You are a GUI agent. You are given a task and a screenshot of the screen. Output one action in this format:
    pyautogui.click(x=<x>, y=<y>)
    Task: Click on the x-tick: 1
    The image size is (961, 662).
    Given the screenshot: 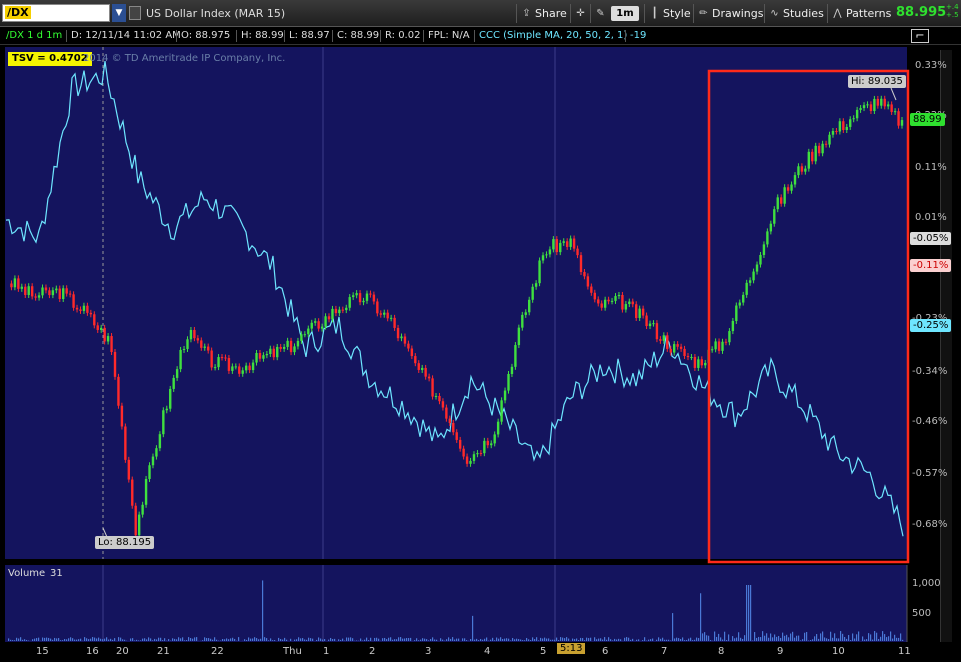 What is the action you would take?
    pyautogui.click(x=326, y=651)
    